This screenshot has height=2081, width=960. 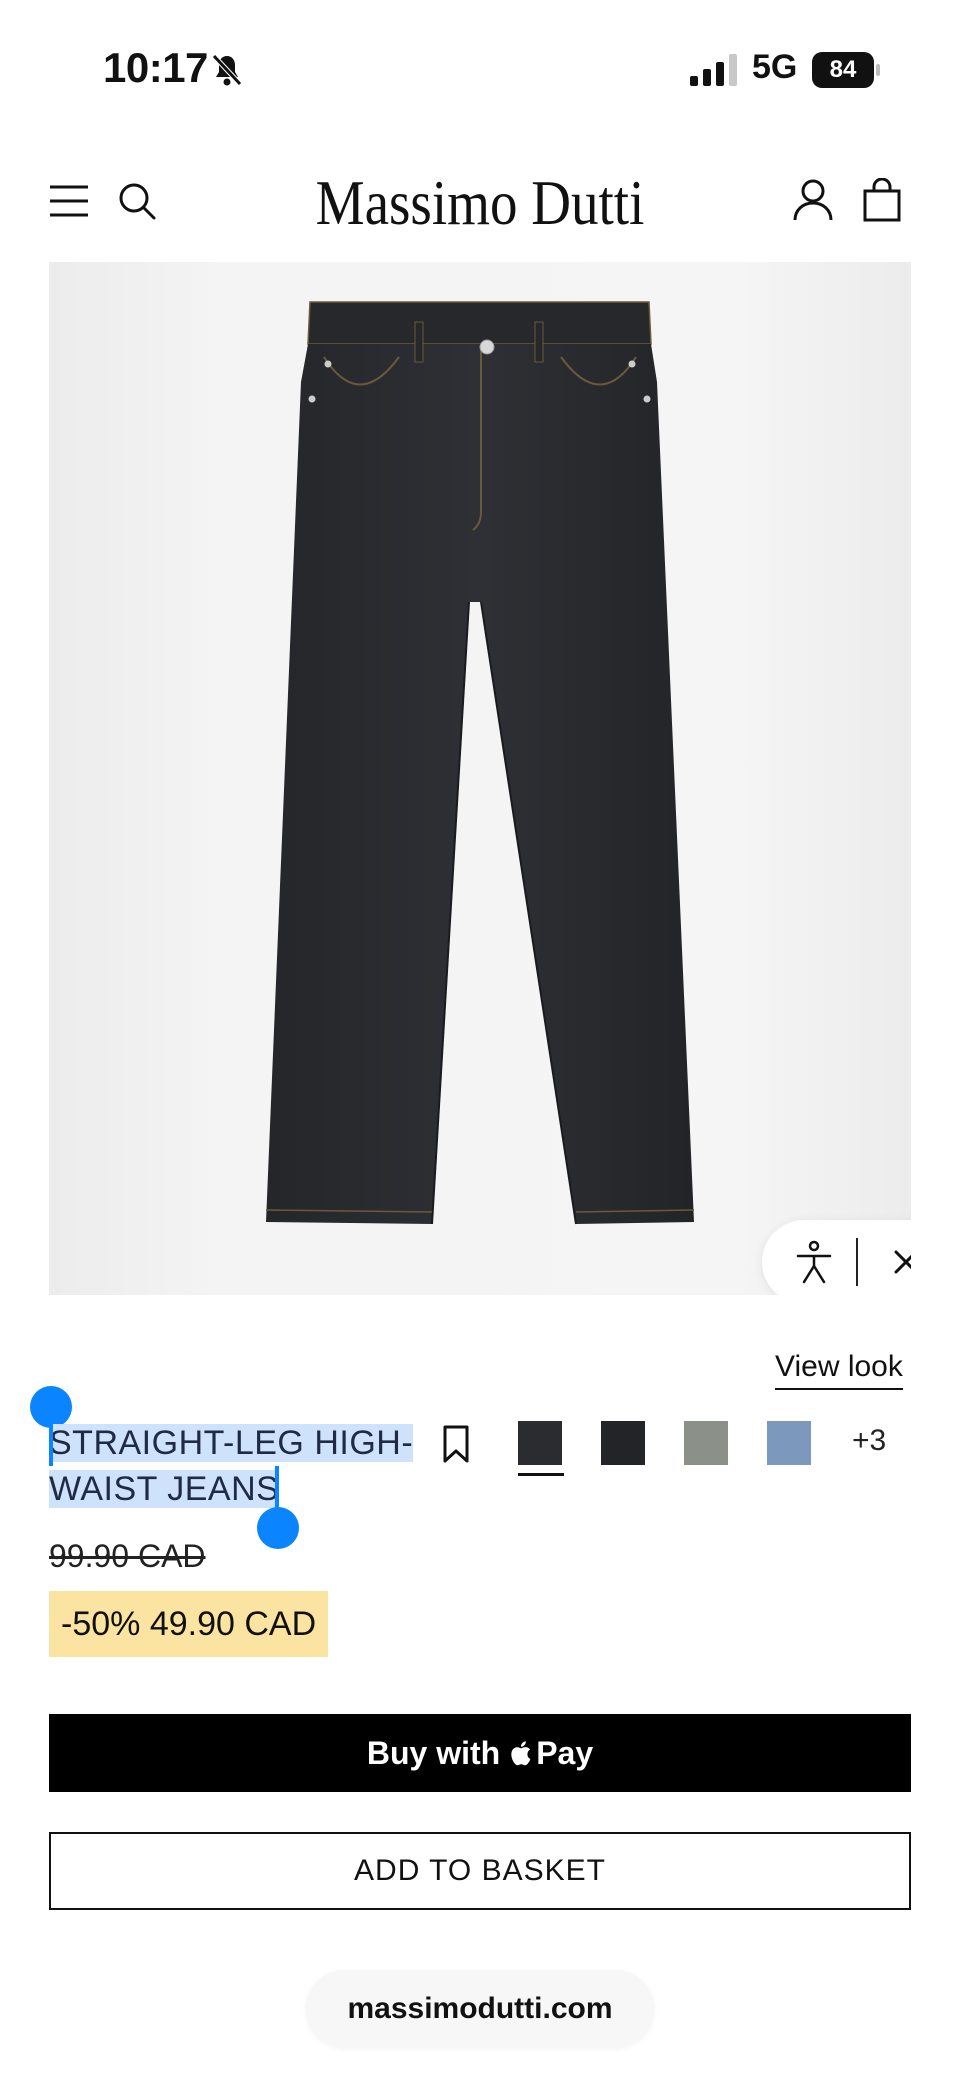 I want to click on account-icon, so click(x=813, y=200).